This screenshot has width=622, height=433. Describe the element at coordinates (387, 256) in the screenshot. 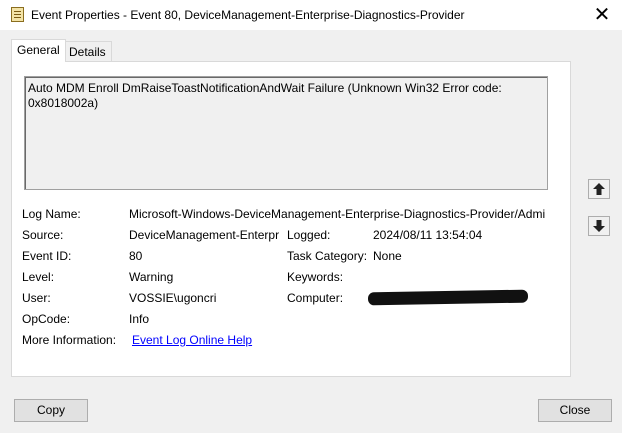

I see `task-category-value: None` at that location.